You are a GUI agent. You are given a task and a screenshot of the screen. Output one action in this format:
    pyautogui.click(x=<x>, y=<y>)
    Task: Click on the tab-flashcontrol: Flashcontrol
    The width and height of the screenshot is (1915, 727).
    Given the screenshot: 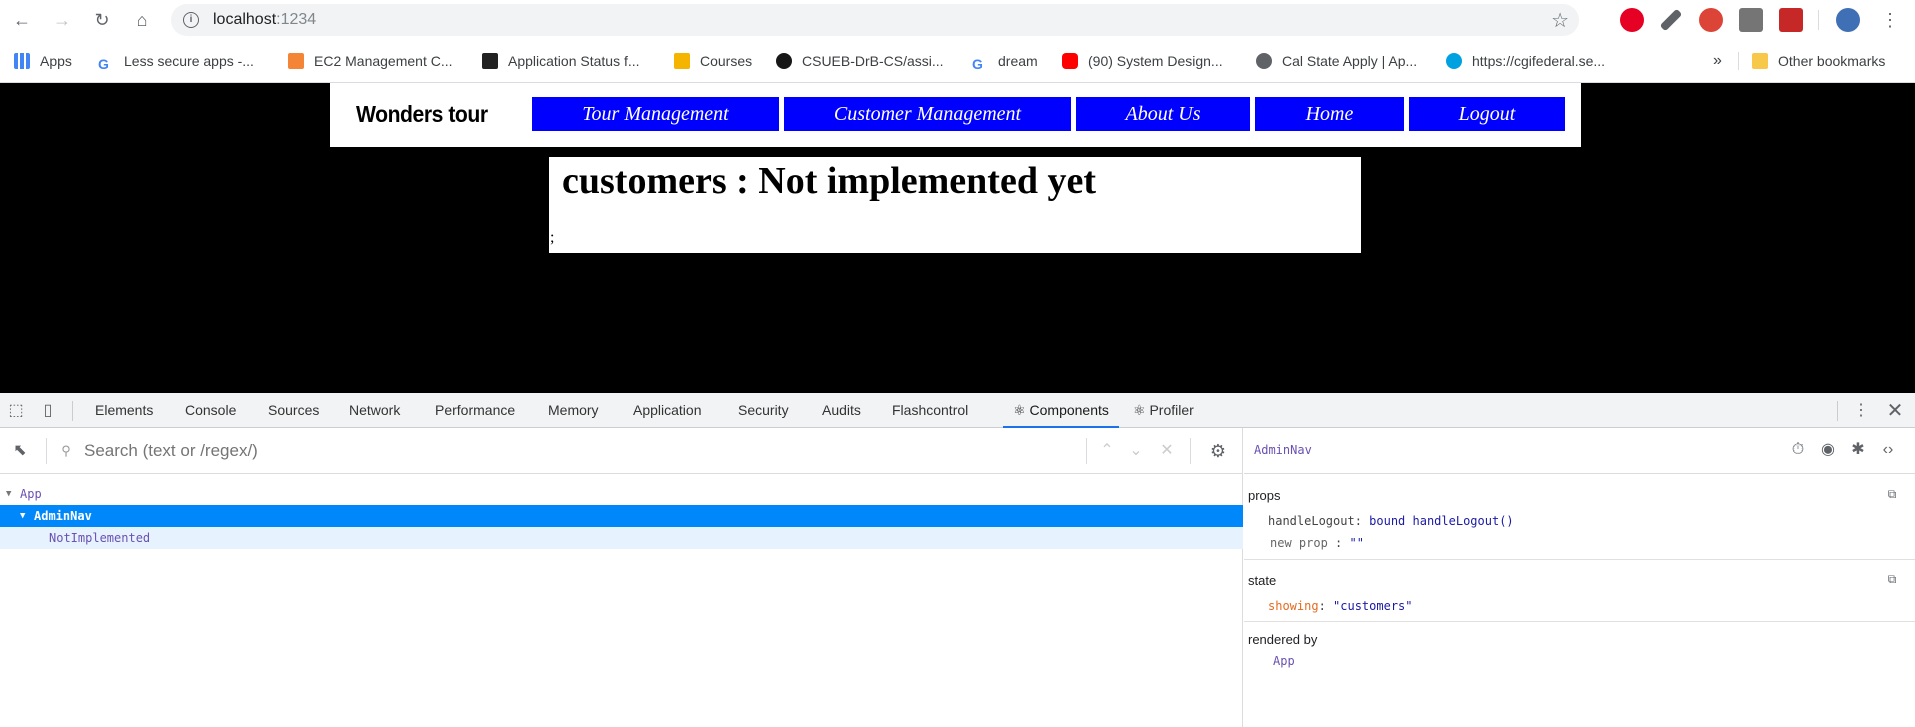 What is the action you would take?
    pyautogui.click(x=930, y=410)
    